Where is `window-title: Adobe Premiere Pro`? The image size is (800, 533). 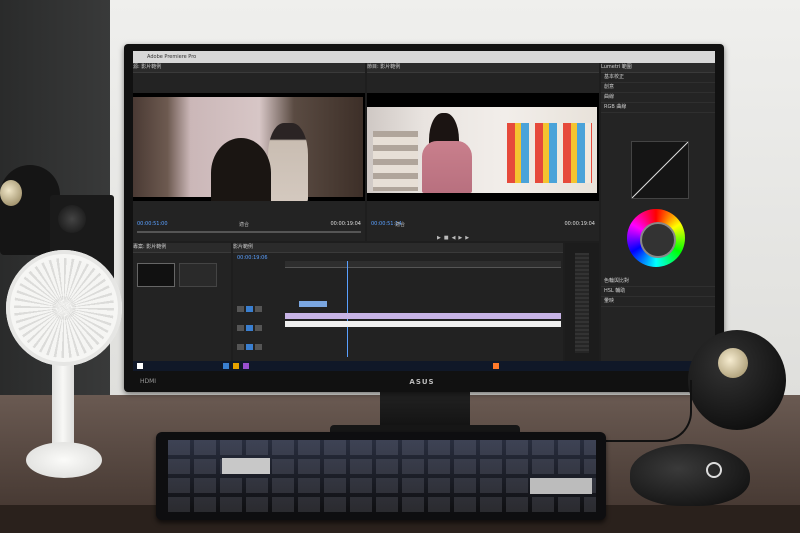 window-title: Adobe Premiere Pro is located at coordinates (172, 57).